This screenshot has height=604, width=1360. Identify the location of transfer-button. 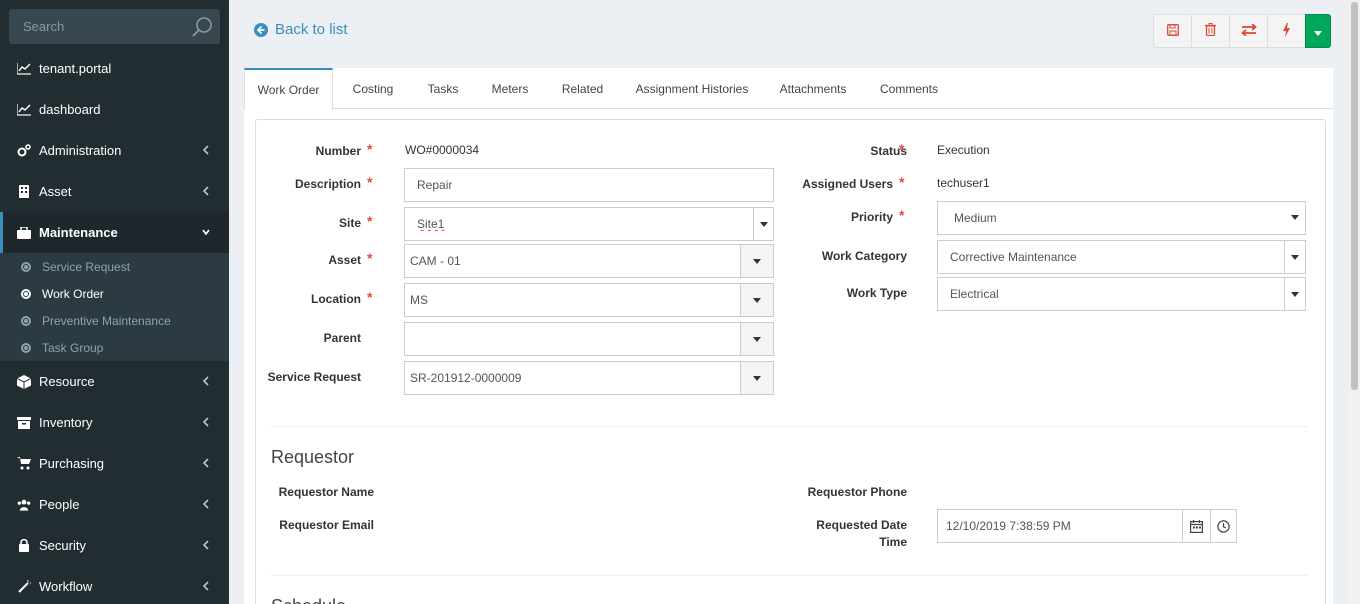
(1248, 31).